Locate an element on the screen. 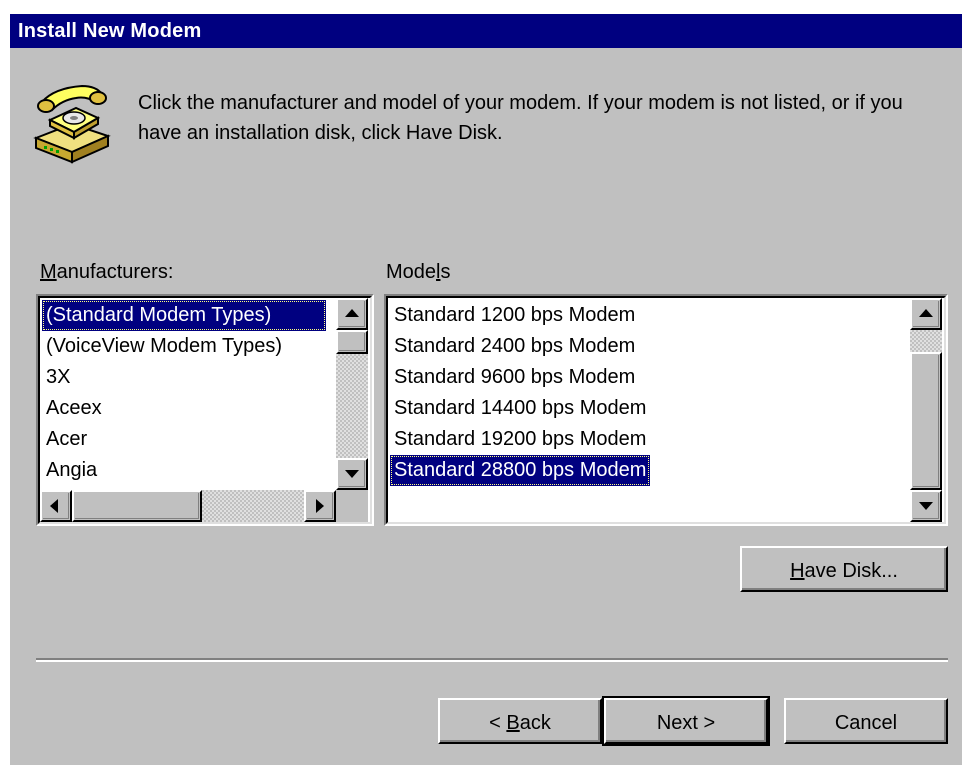  manufacturers-scroll-up-button is located at coordinates (352, 314).